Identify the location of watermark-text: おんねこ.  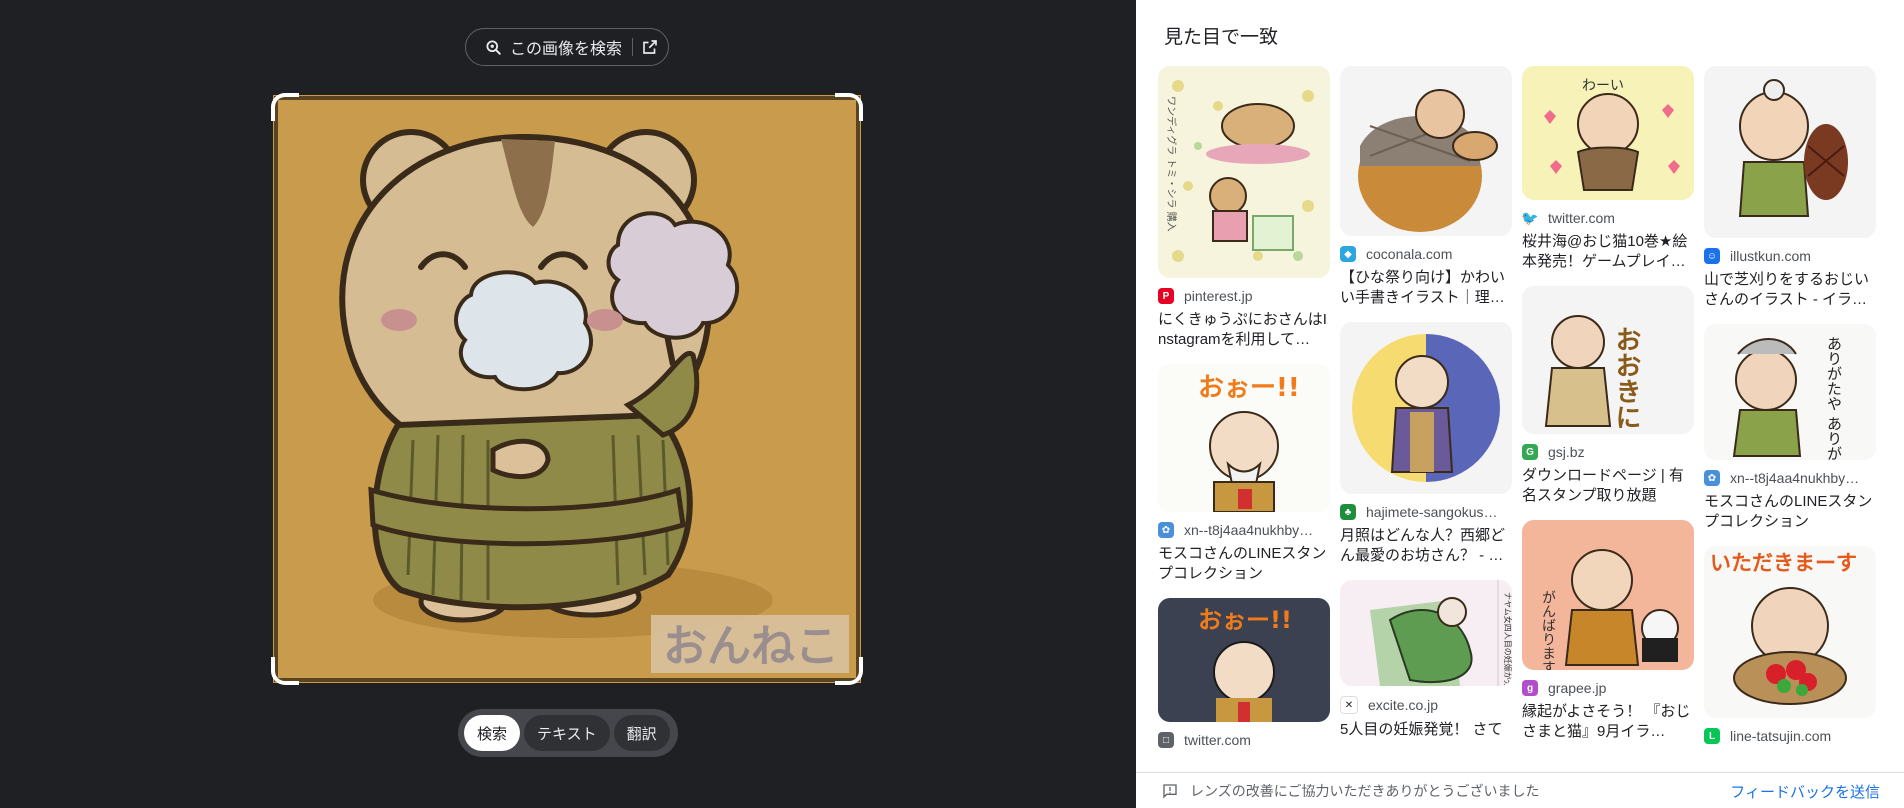
(751, 646).